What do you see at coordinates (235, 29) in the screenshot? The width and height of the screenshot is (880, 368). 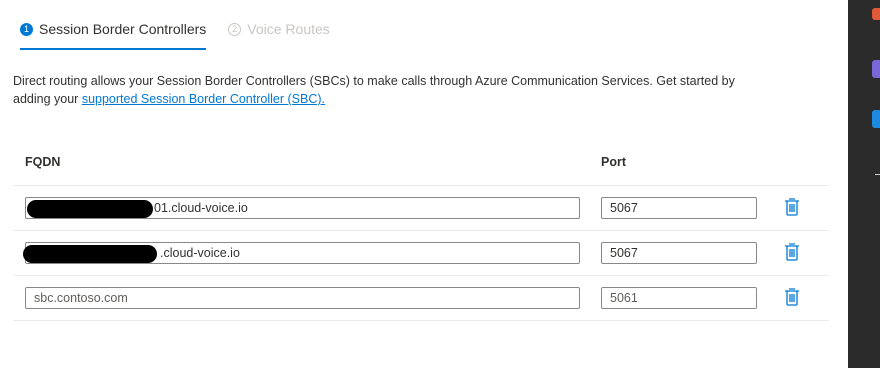 I see `step-number-badge: 2` at bounding box center [235, 29].